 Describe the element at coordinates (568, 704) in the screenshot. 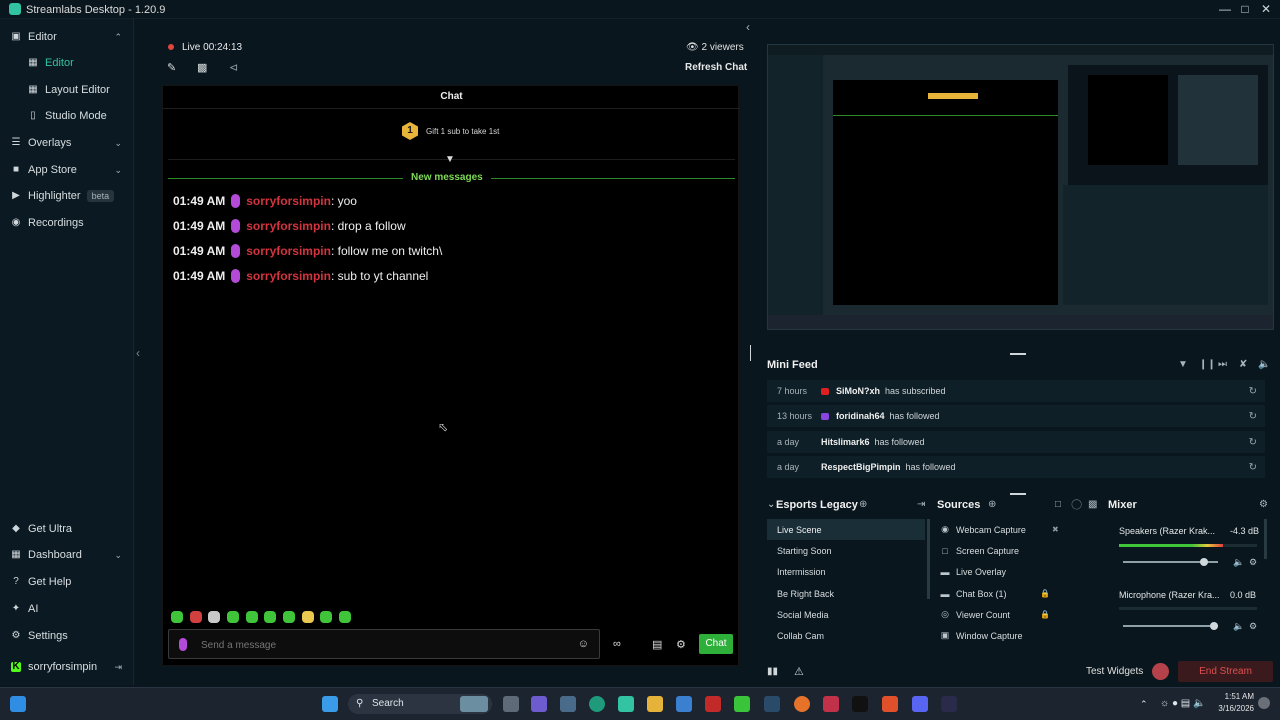

I see `store-icon` at that location.